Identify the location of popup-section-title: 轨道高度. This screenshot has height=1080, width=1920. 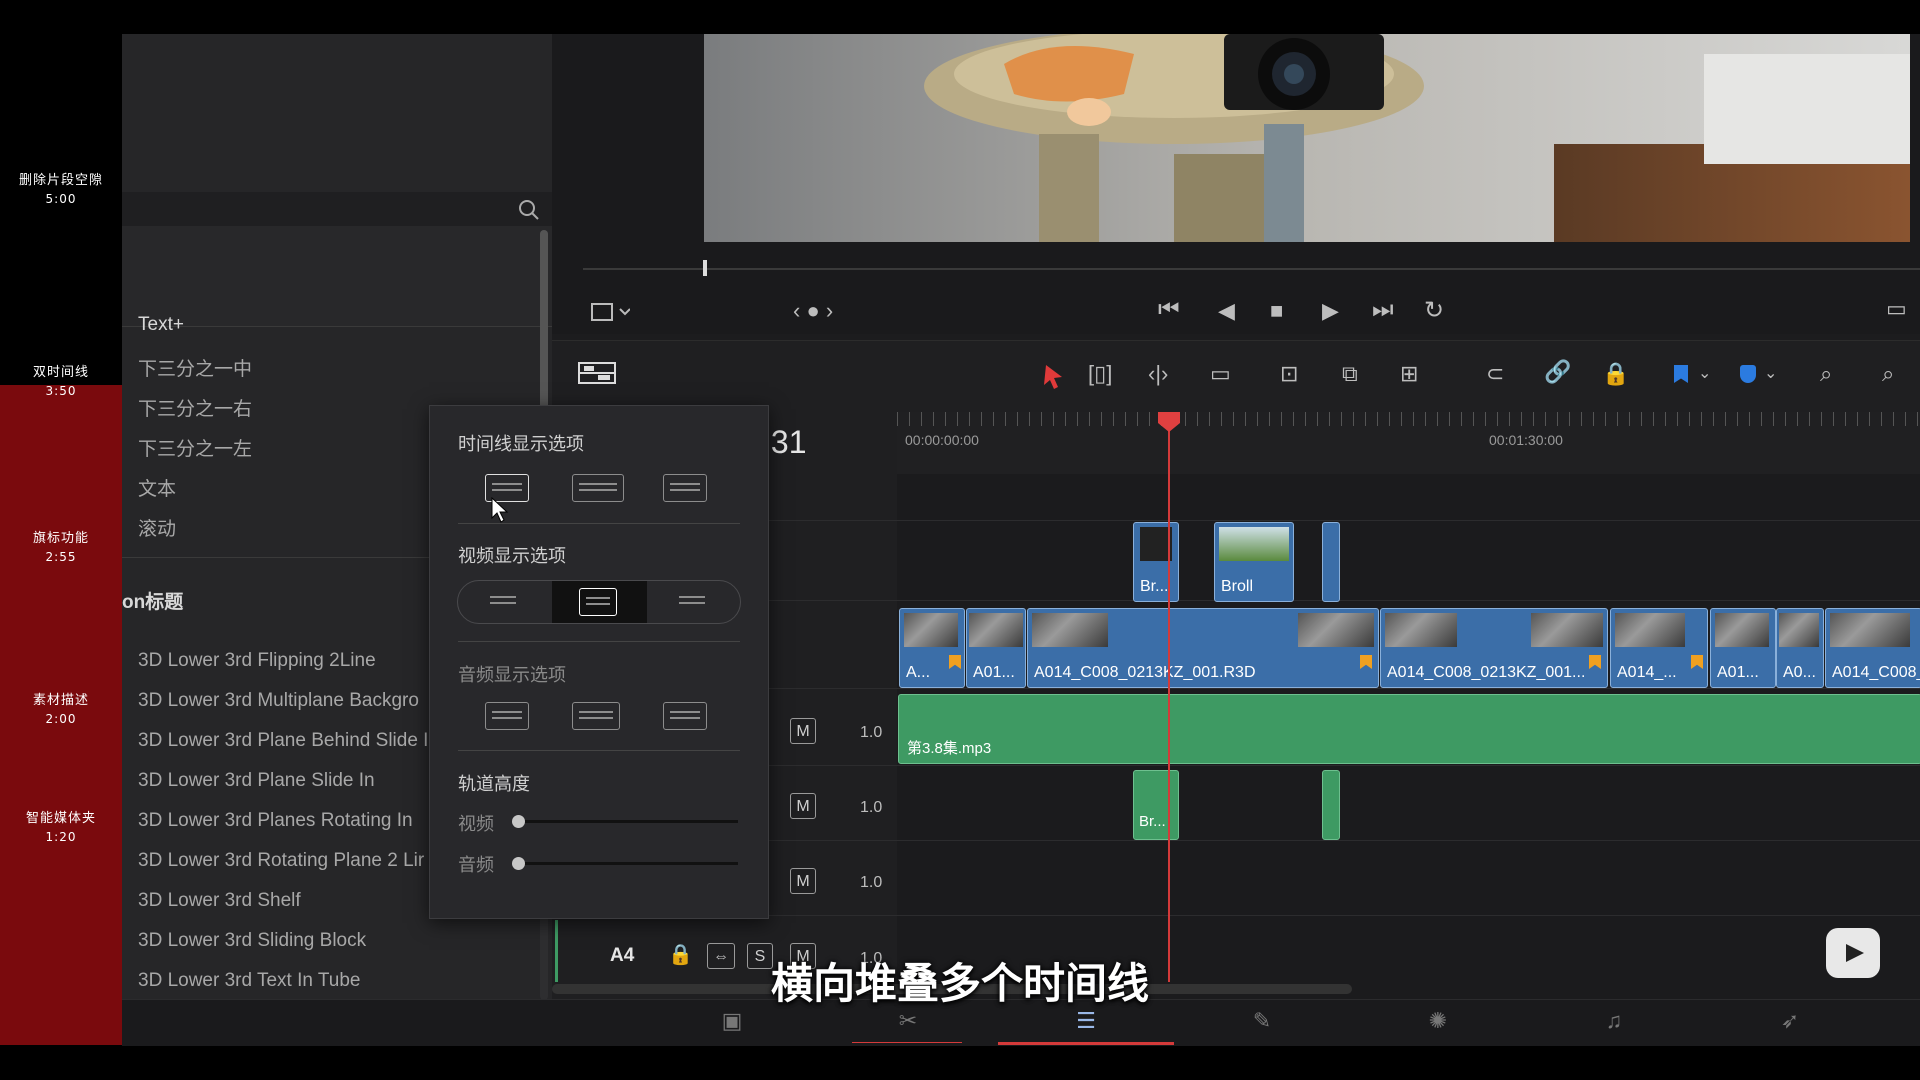
(494, 784).